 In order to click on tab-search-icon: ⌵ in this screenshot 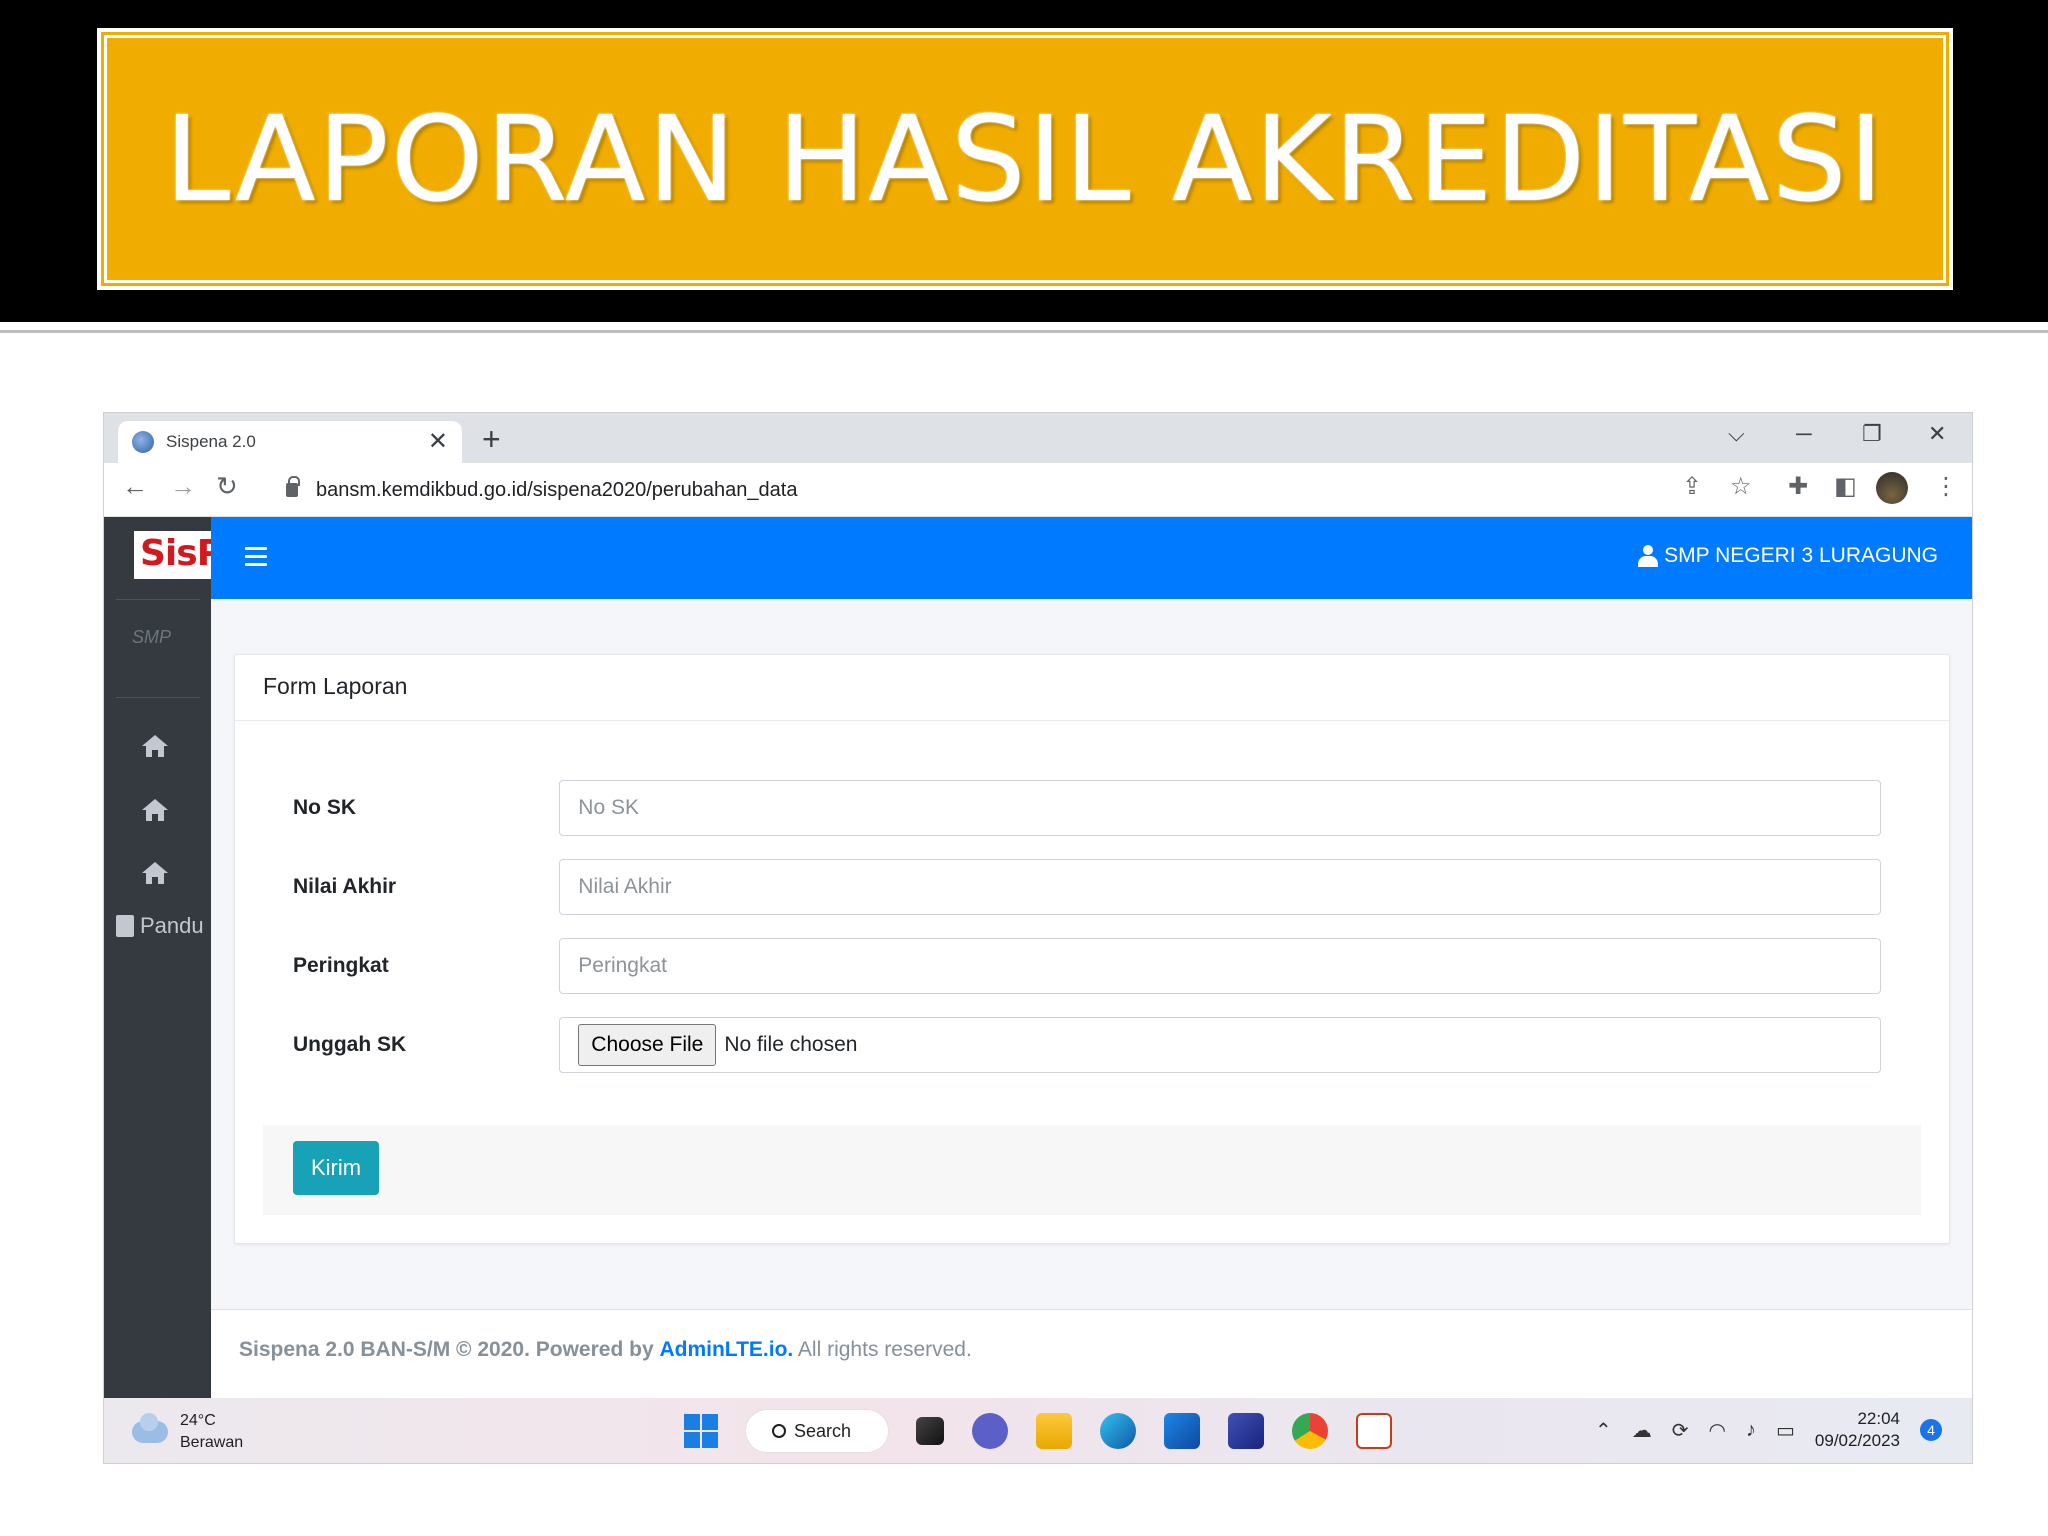, I will do `click(1736, 434)`.